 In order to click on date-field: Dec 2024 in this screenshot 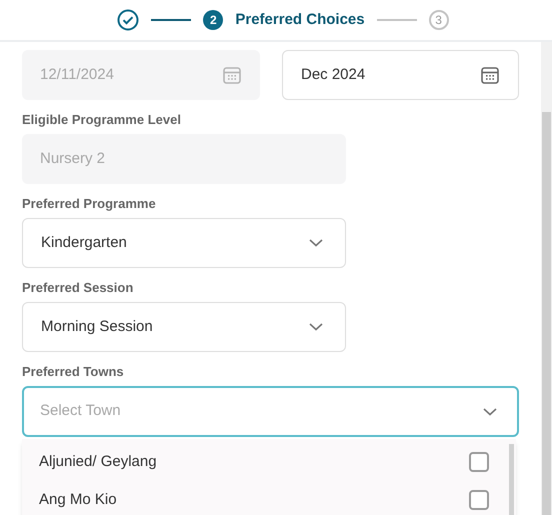, I will do `click(400, 75)`.